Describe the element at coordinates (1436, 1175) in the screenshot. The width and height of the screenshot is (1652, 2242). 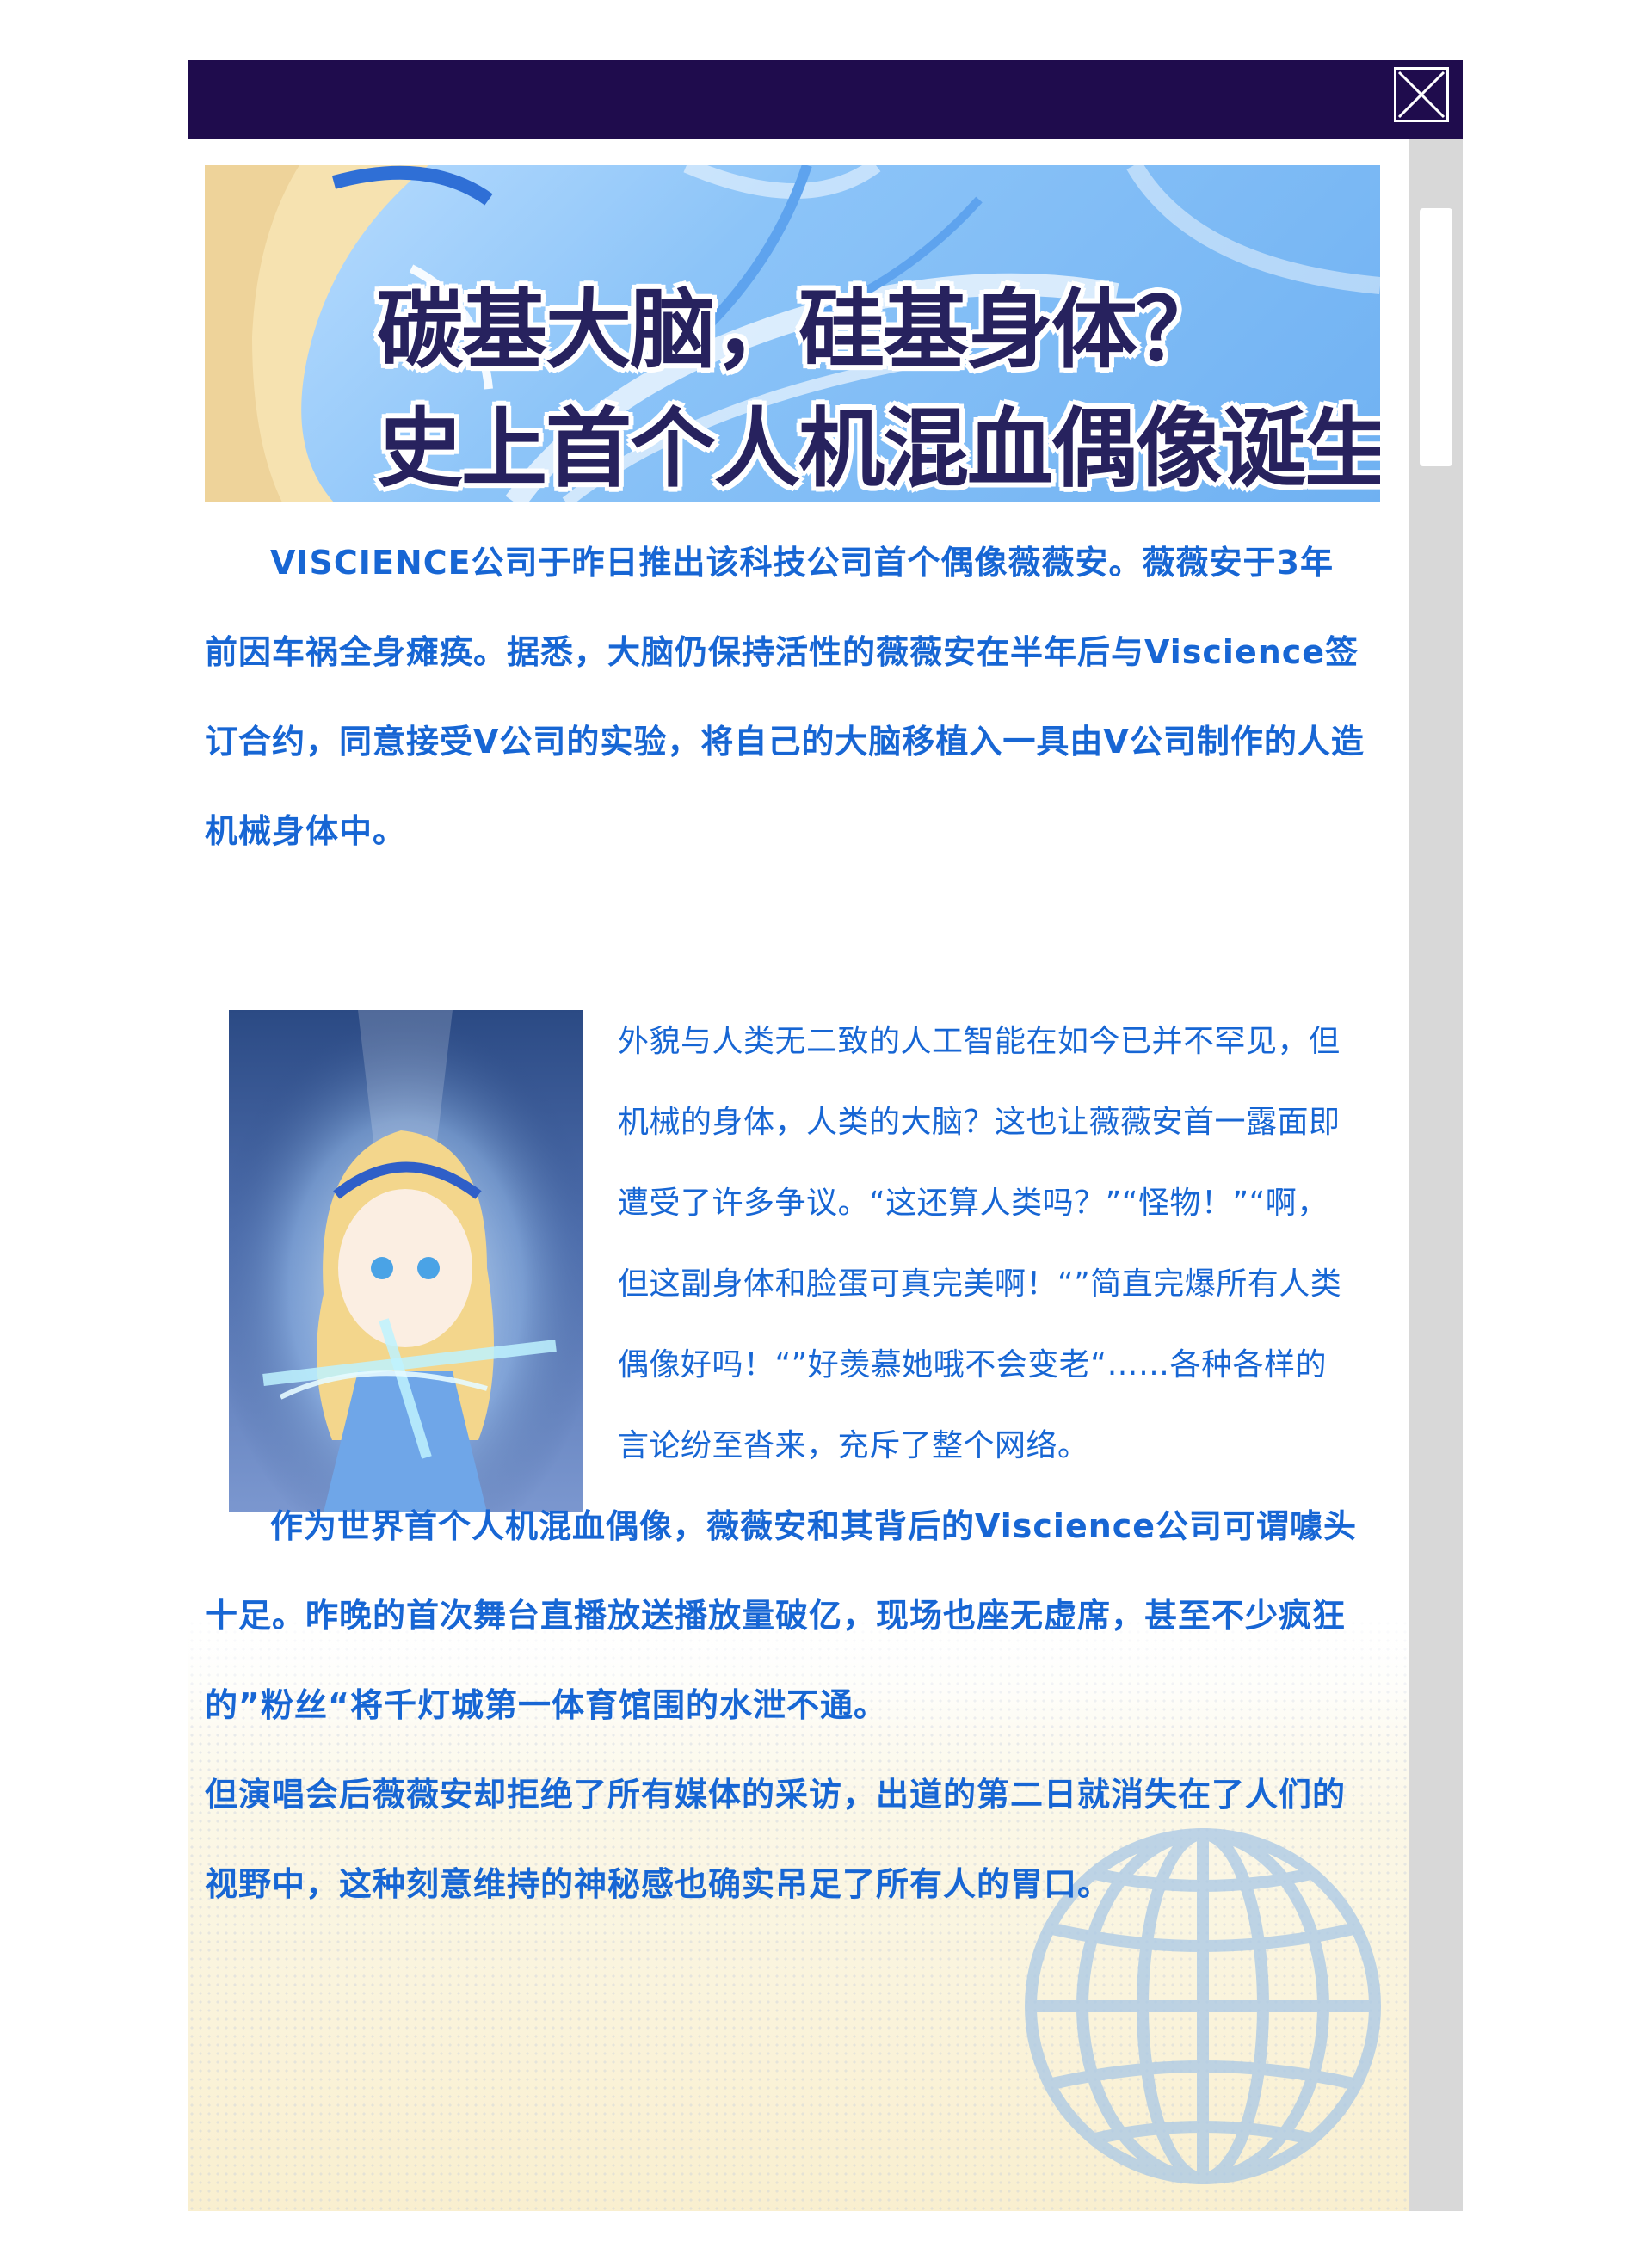
I see `scrollbar-track` at that location.